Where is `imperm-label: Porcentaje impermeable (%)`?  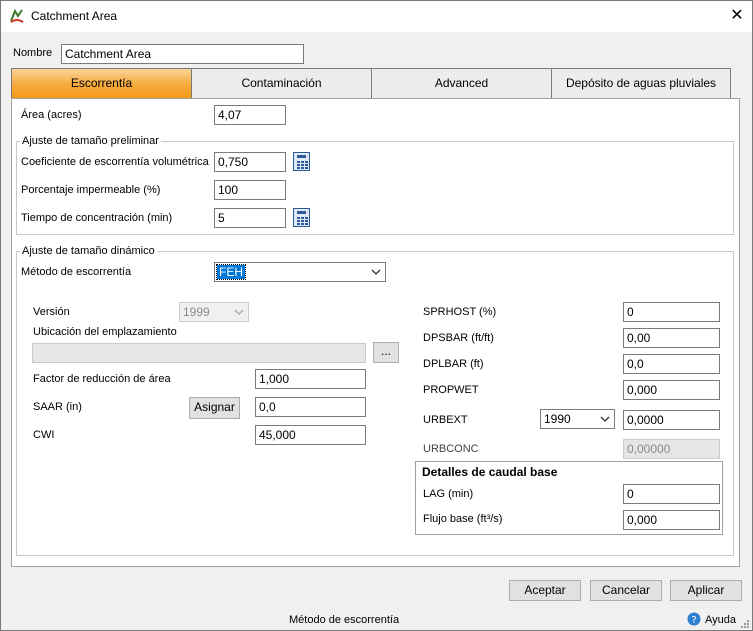
imperm-label: Porcentaje impermeable (%) is located at coordinates (91, 190).